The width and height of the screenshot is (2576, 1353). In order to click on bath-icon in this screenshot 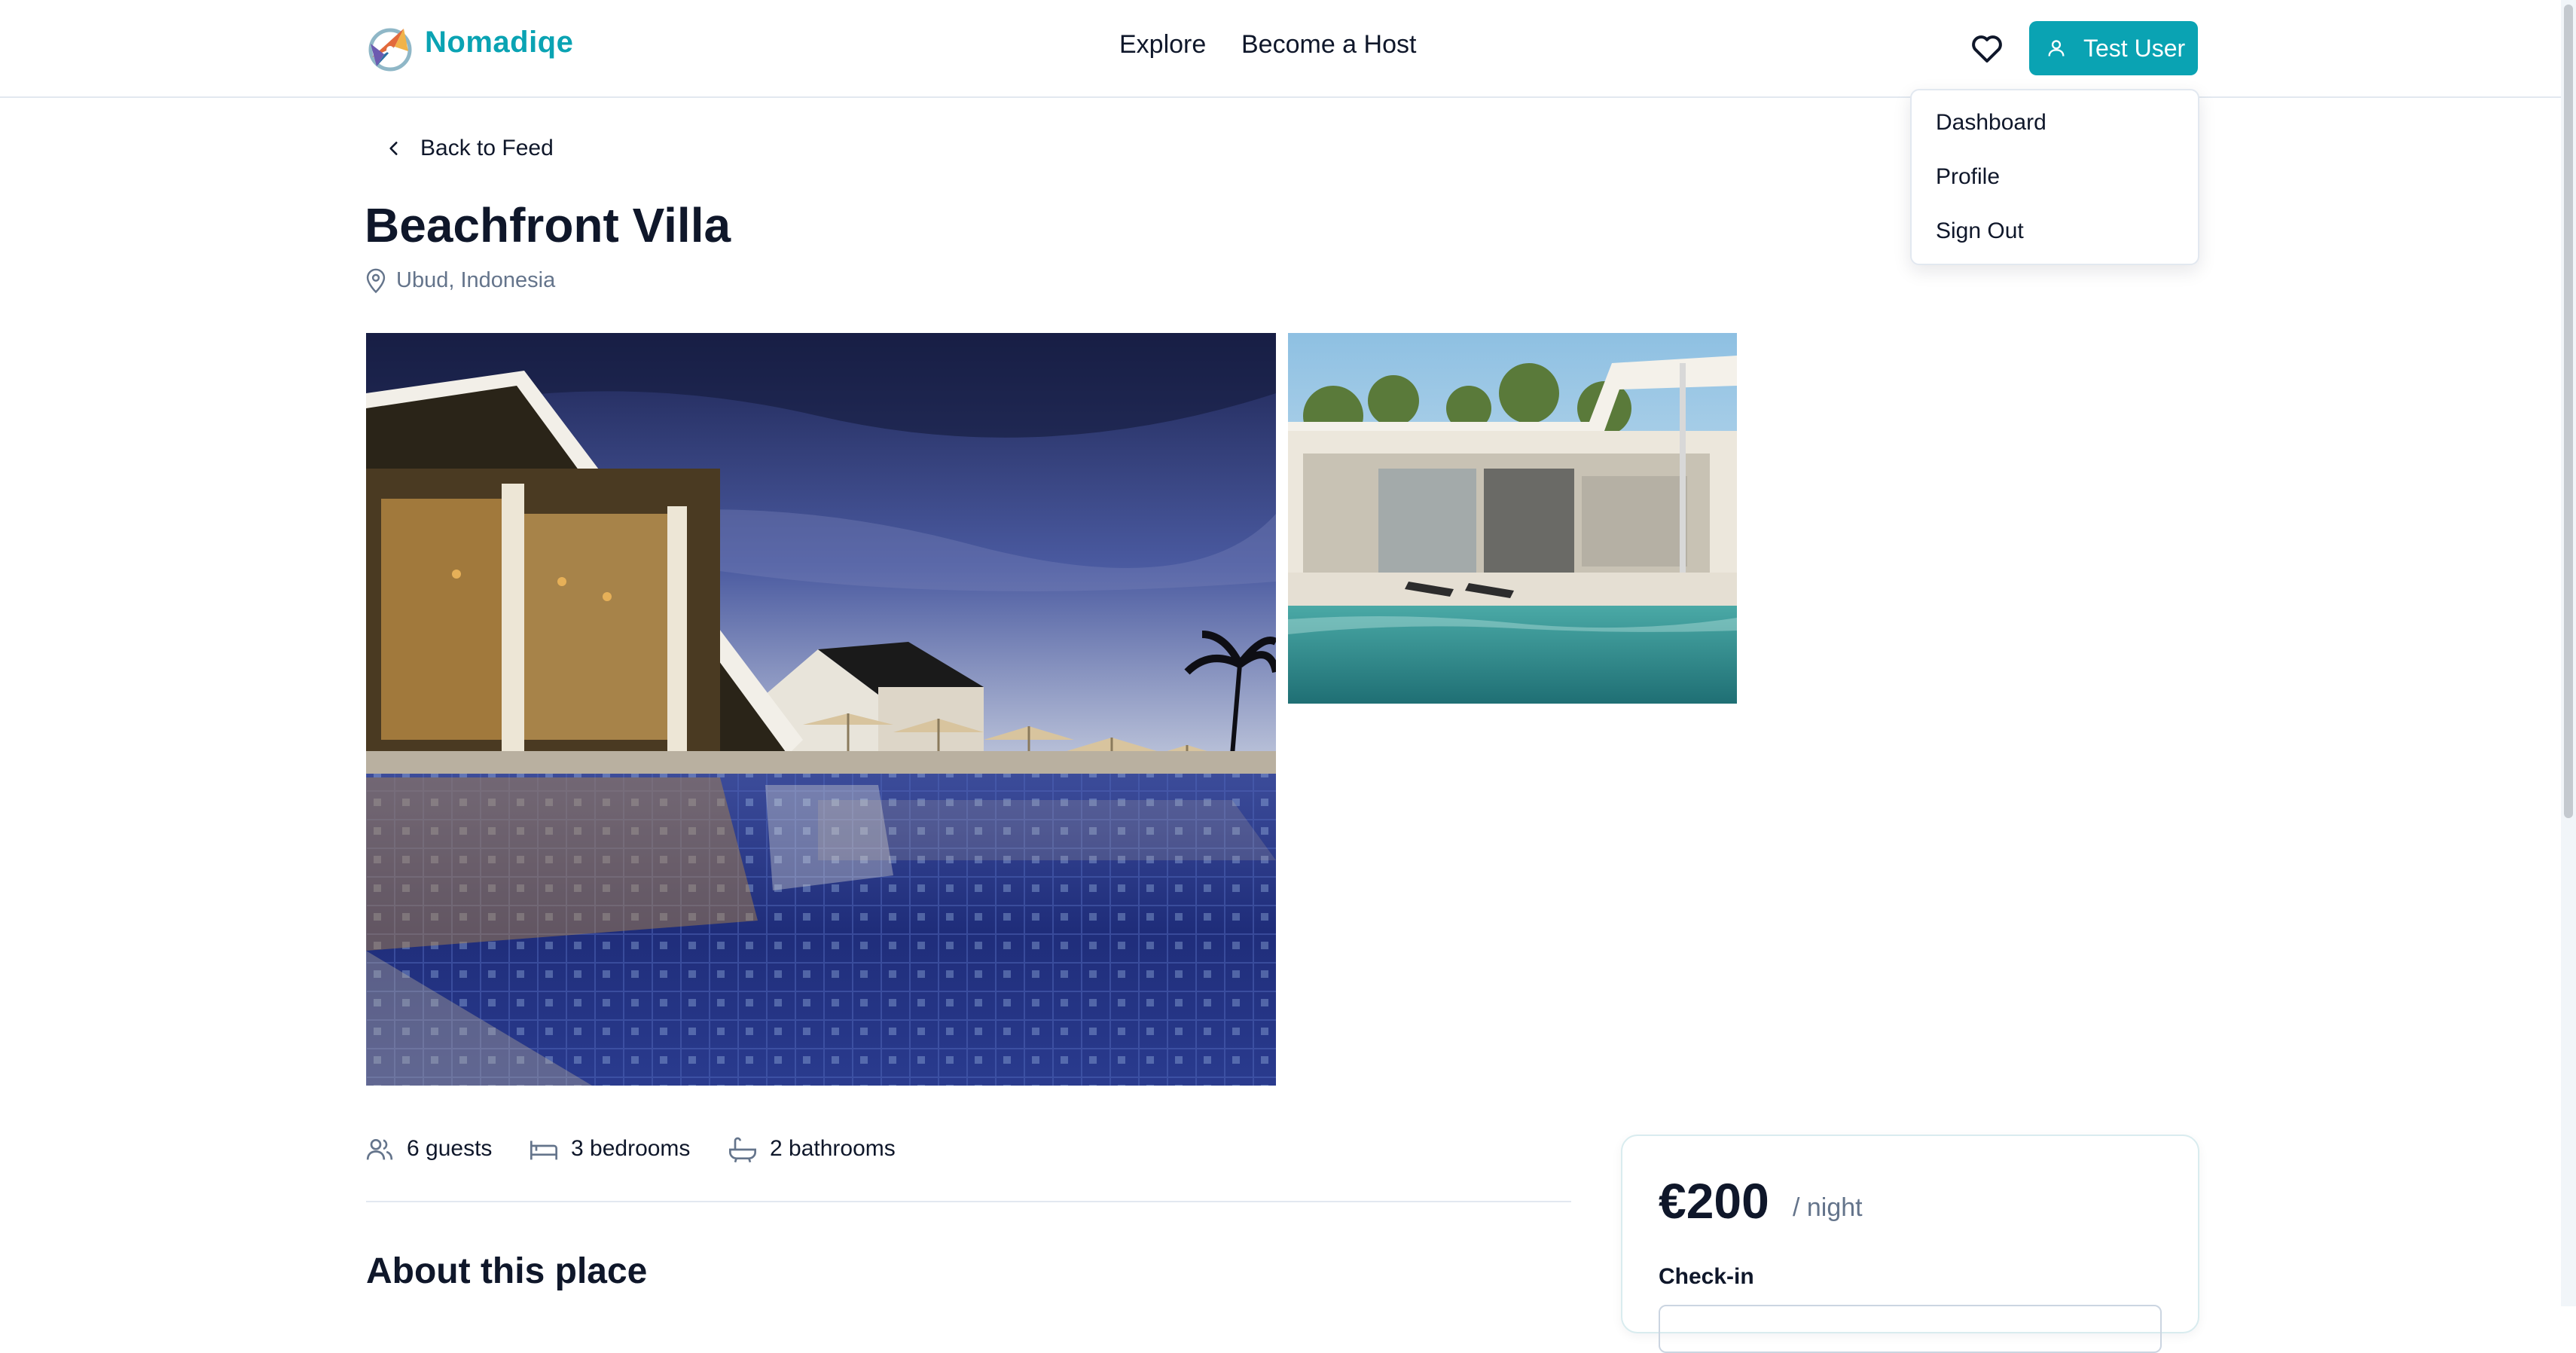, I will do `click(743, 1150)`.